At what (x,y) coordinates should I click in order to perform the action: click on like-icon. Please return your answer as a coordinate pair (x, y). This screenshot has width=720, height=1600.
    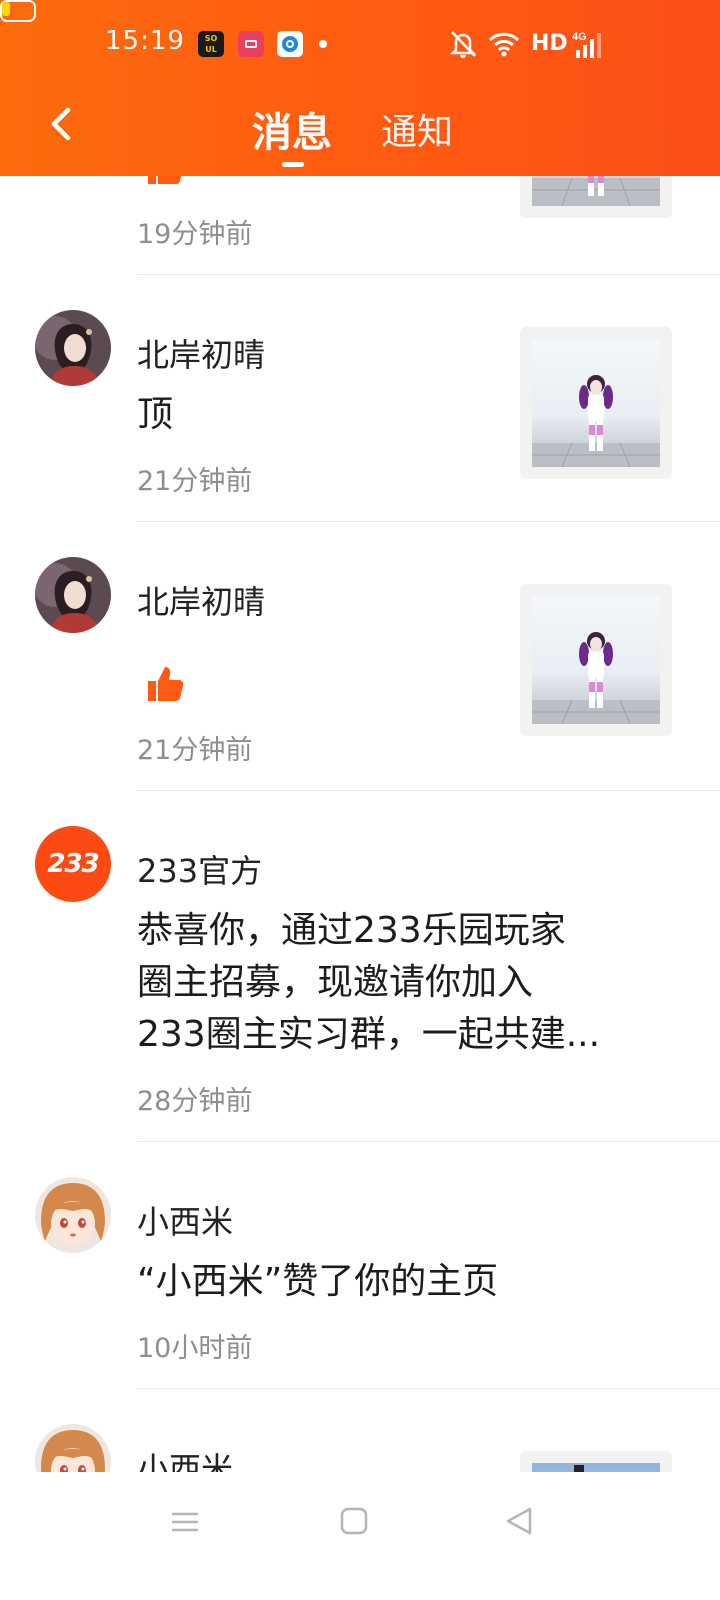
    Looking at the image, I should click on (166, 684).